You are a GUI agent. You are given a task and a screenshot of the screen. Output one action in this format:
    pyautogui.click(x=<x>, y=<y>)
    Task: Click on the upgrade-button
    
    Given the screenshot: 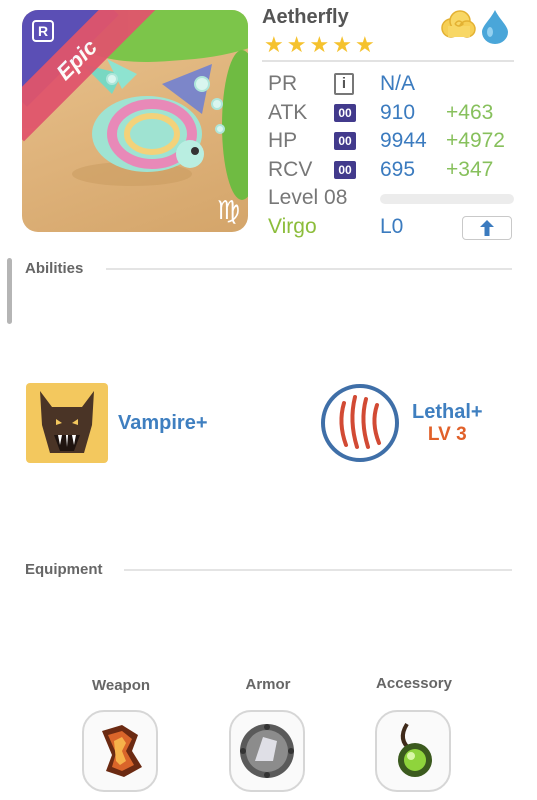 What is the action you would take?
    pyautogui.click(x=487, y=227)
    